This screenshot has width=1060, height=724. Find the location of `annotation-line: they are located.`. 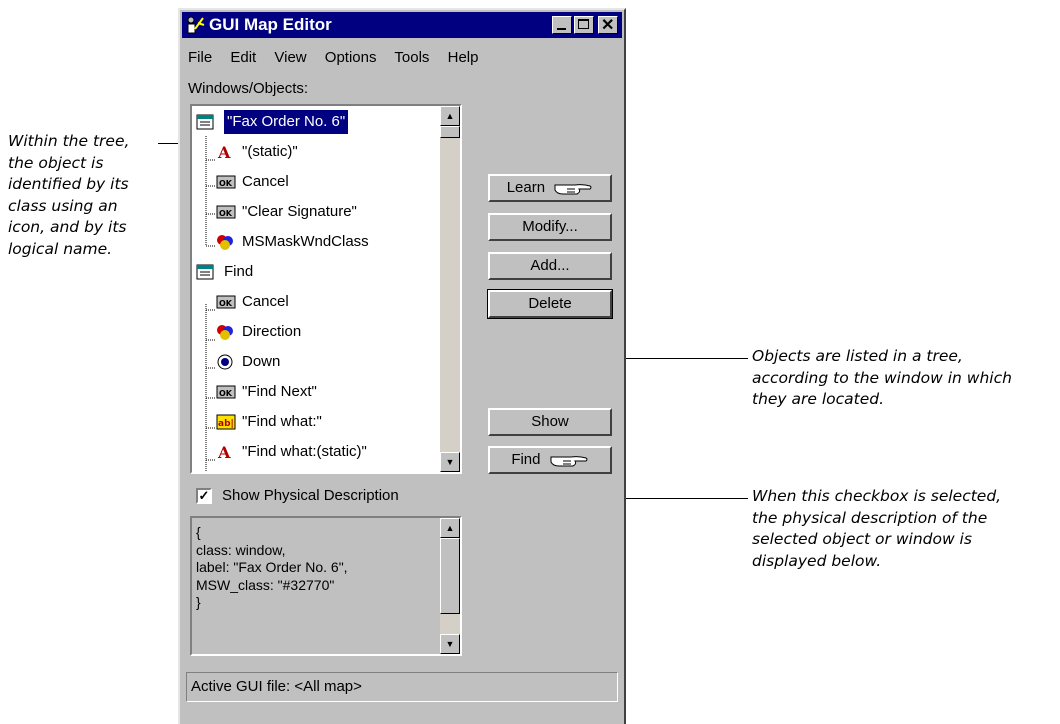

annotation-line: they are located. is located at coordinates (818, 399).